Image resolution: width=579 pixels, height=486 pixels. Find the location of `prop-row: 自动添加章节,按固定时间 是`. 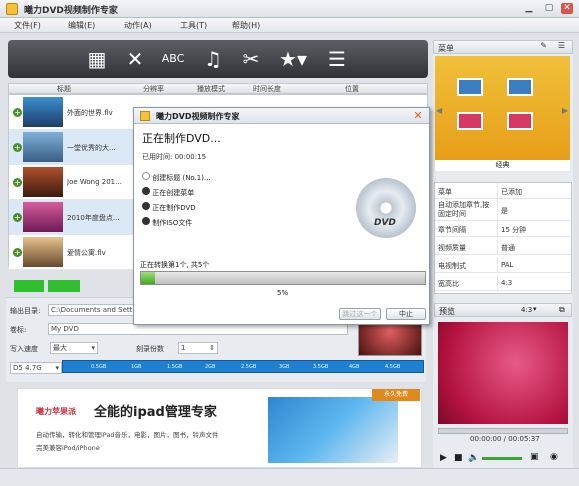

prop-row: 自动添加章节,按固定时间 是 is located at coordinates (503, 210).